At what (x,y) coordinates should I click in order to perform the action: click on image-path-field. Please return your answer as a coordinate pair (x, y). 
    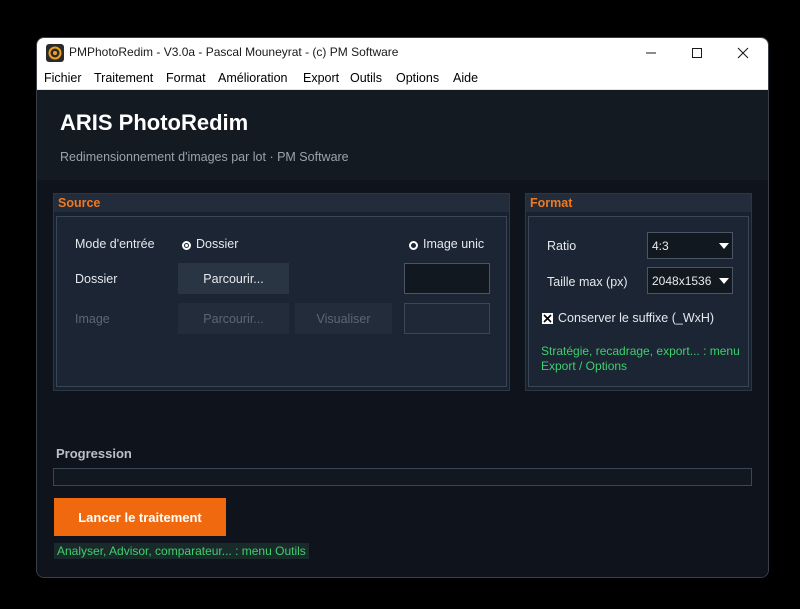
    Looking at the image, I should click on (447, 318).